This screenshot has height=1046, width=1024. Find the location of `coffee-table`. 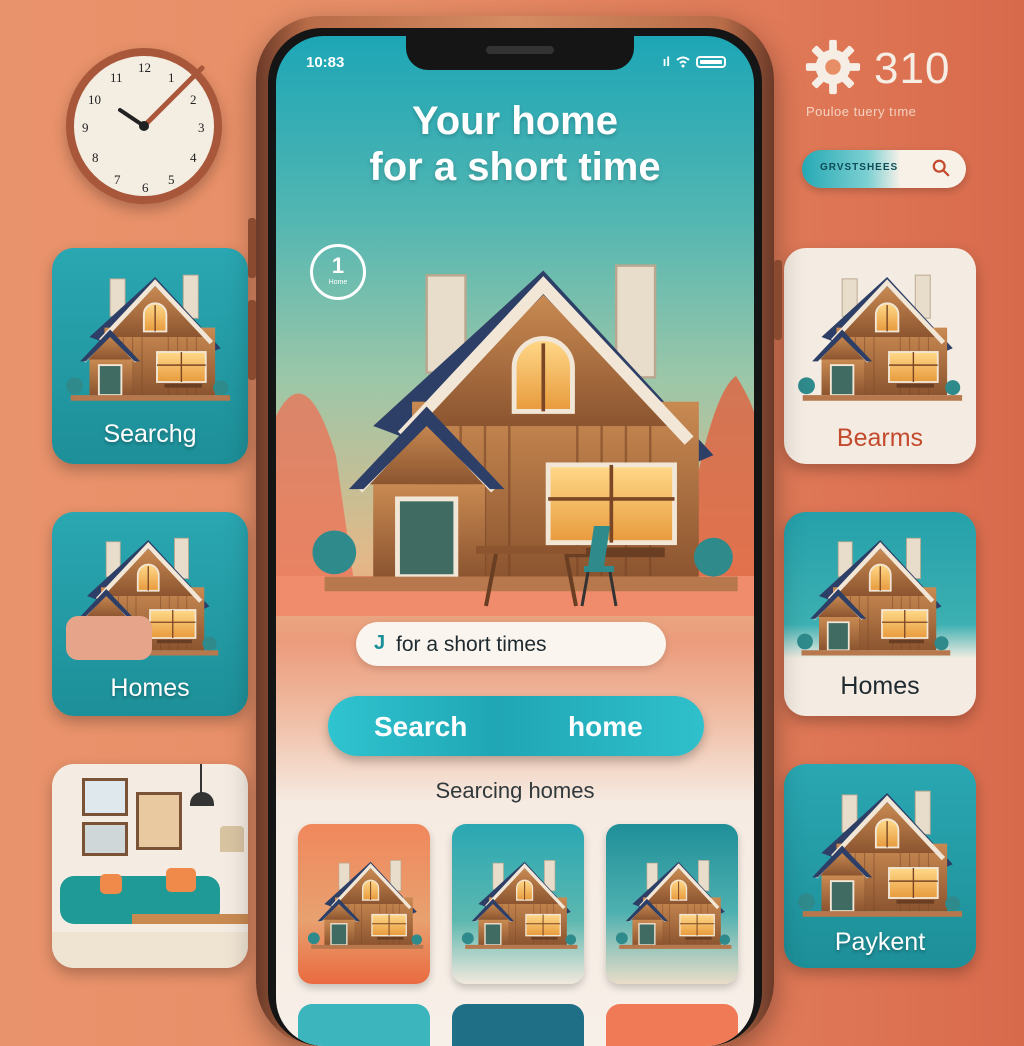

coffee-table is located at coordinates (190, 919).